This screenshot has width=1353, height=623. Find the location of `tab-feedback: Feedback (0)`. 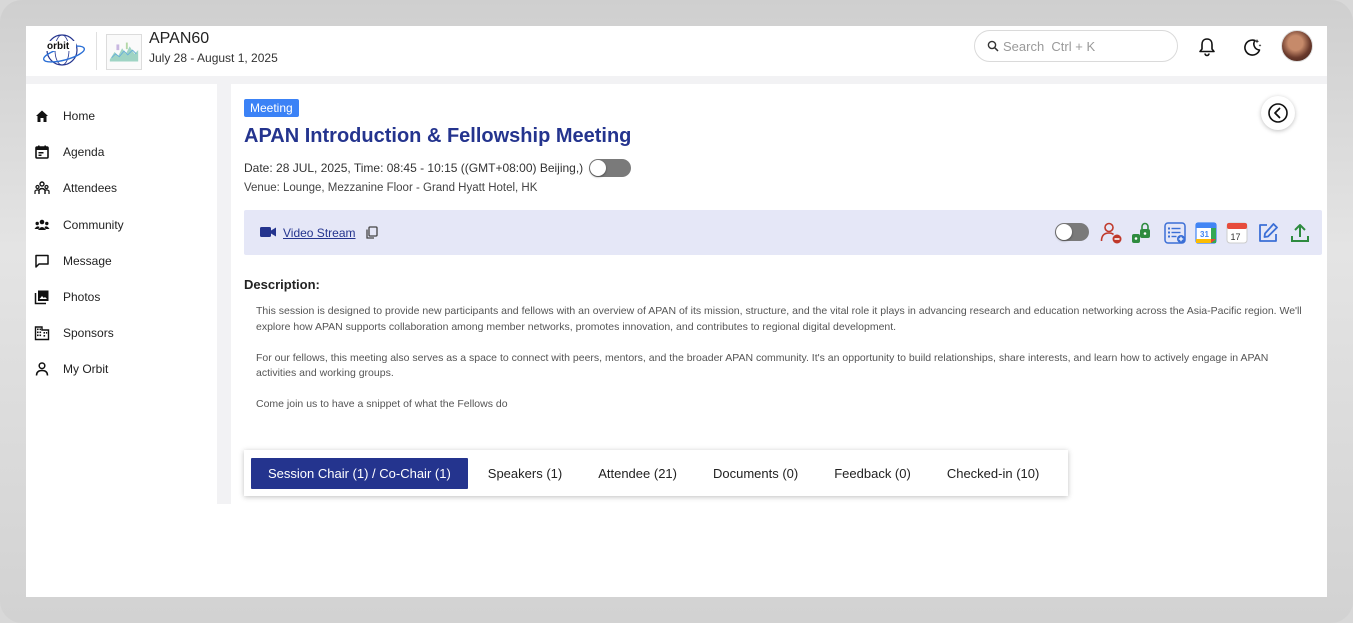

tab-feedback: Feedback (0) is located at coordinates (872, 473).